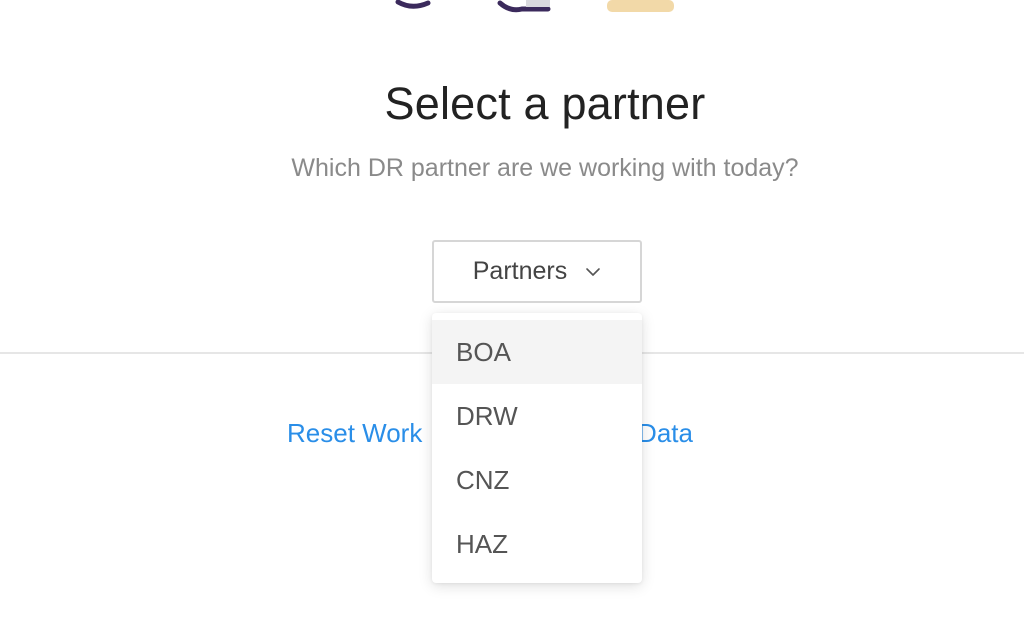  I want to click on partners-dropdown-menu: BOA DRW CNZ HAZ, so click(537, 448).